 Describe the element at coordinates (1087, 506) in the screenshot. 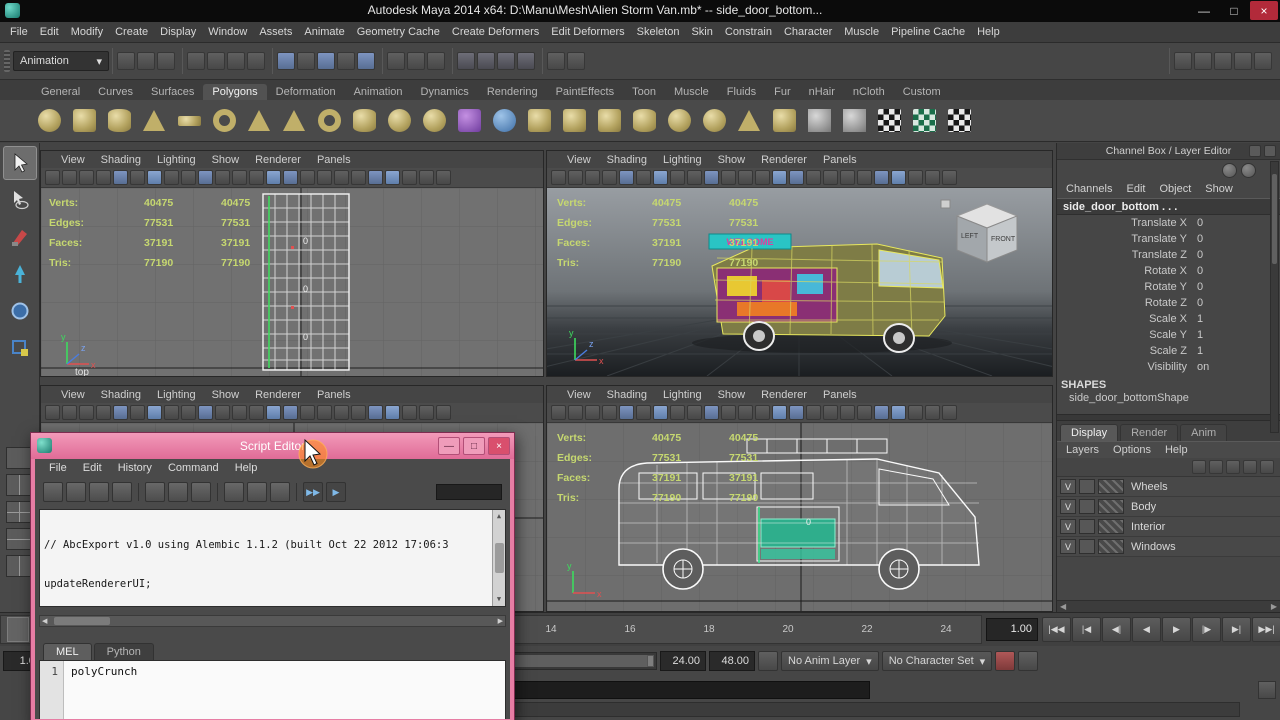

I see `layer-type-box` at that location.